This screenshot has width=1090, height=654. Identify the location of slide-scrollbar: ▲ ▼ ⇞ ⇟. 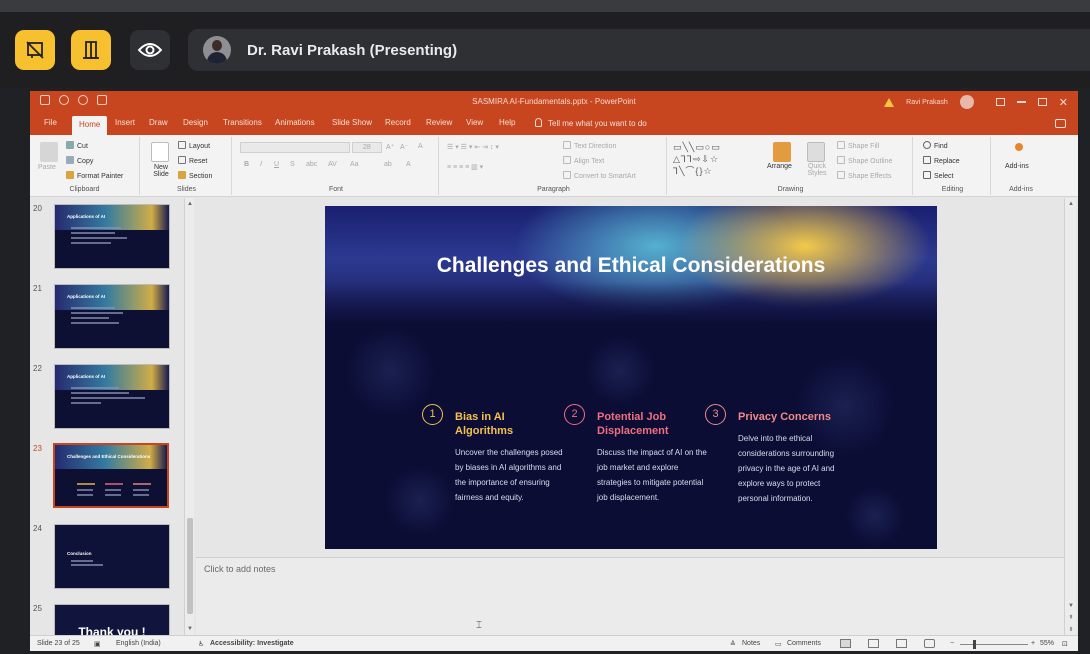
(1070, 416).